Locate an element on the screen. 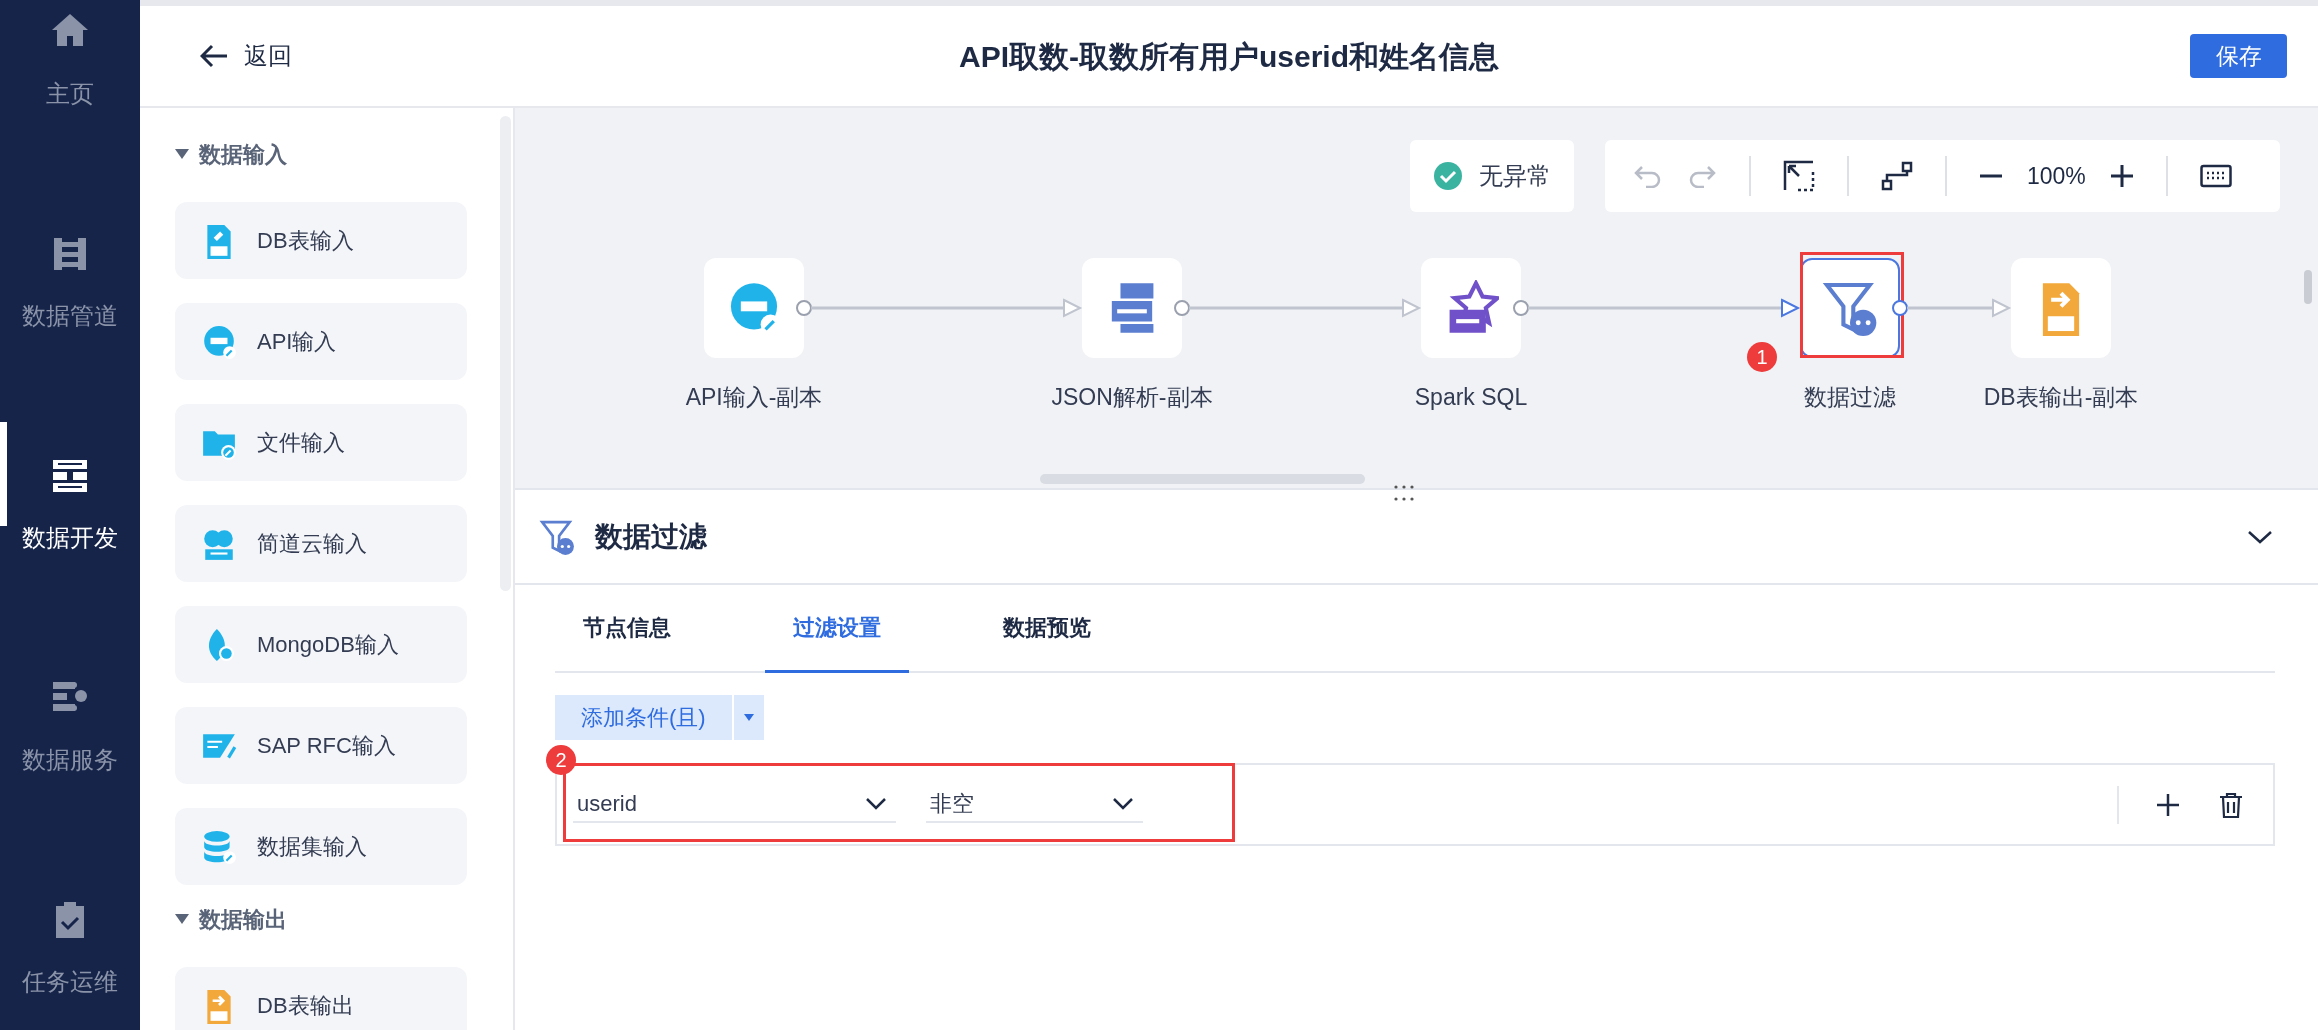 The width and height of the screenshot is (2318, 1030). panel-title: 数据过滤 is located at coordinates (651, 536).